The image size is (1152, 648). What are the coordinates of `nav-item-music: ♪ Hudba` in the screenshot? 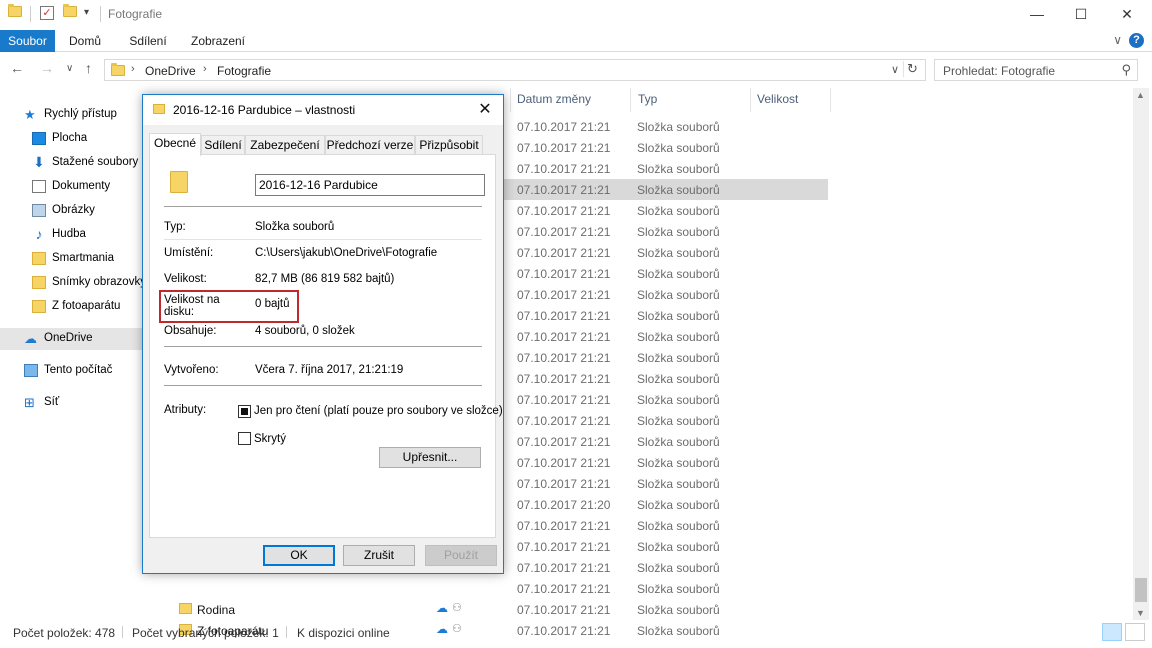 It's located at (74, 235).